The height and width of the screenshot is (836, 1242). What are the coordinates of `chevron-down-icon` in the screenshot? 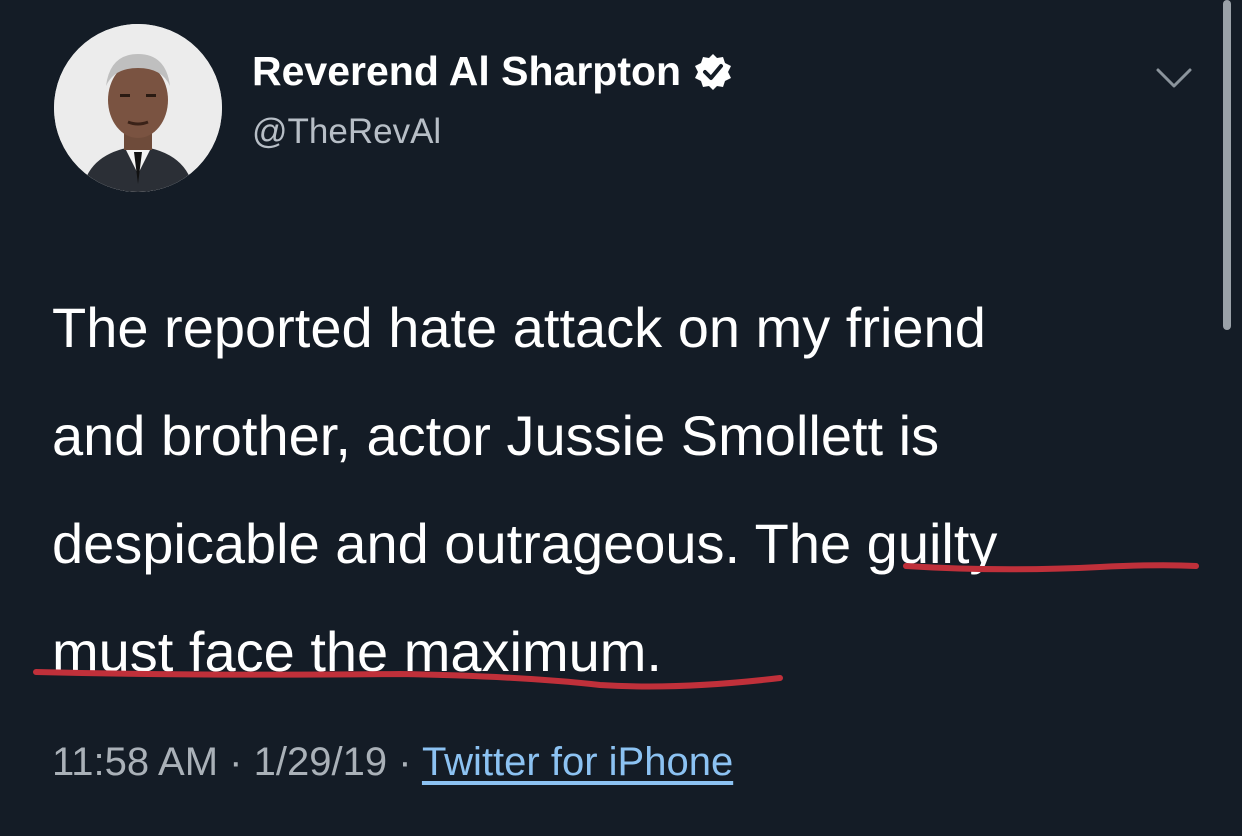 It's located at (1174, 78).